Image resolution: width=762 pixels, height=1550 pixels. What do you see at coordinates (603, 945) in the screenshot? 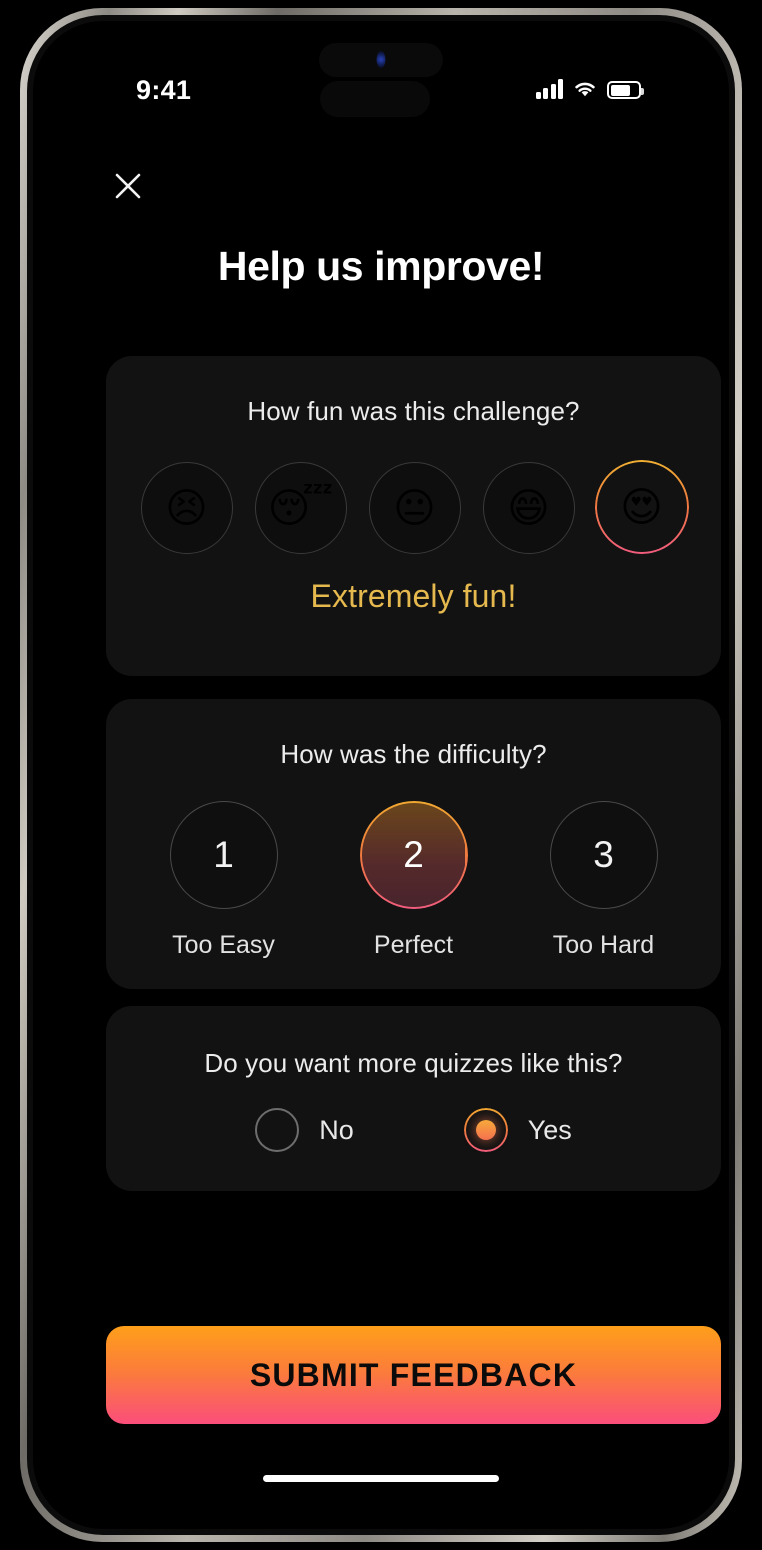
I see `difficulty-label-3: Too Hard` at bounding box center [603, 945].